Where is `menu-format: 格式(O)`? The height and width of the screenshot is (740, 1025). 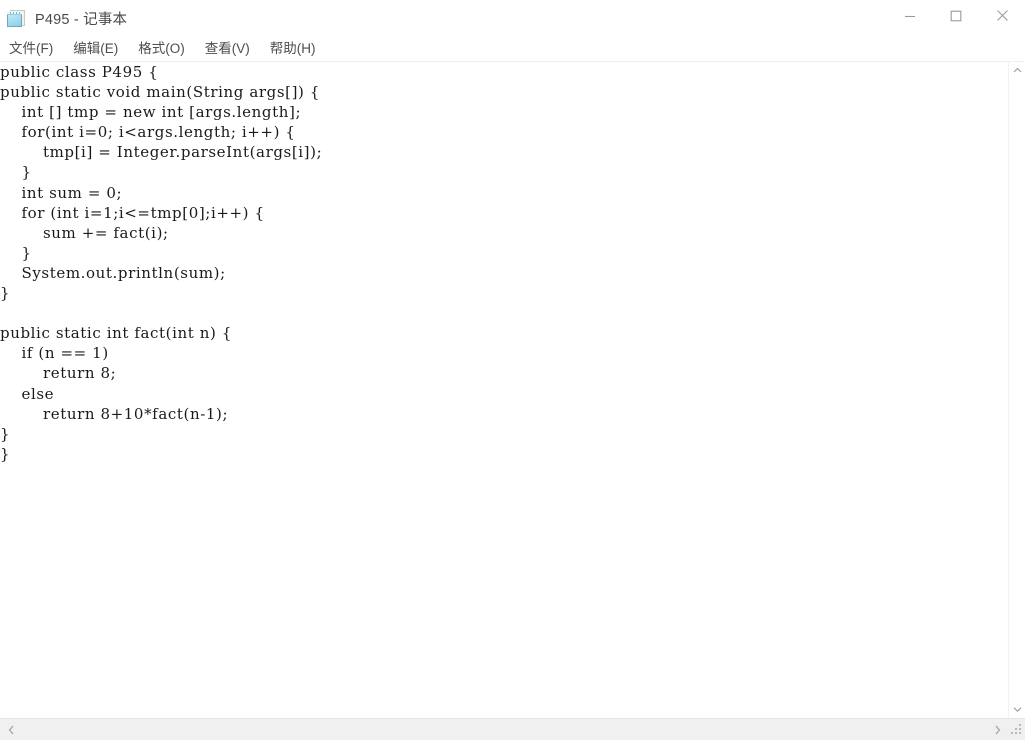 menu-format: 格式(O) is located at coordinates (165, 49).